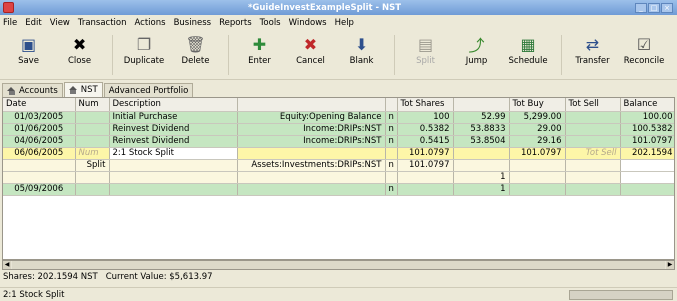 The image size is (677, 301). Describe the element at coordinates (425, 129) in the screenshot. I see `cell-shares: 0.5382` at that location.